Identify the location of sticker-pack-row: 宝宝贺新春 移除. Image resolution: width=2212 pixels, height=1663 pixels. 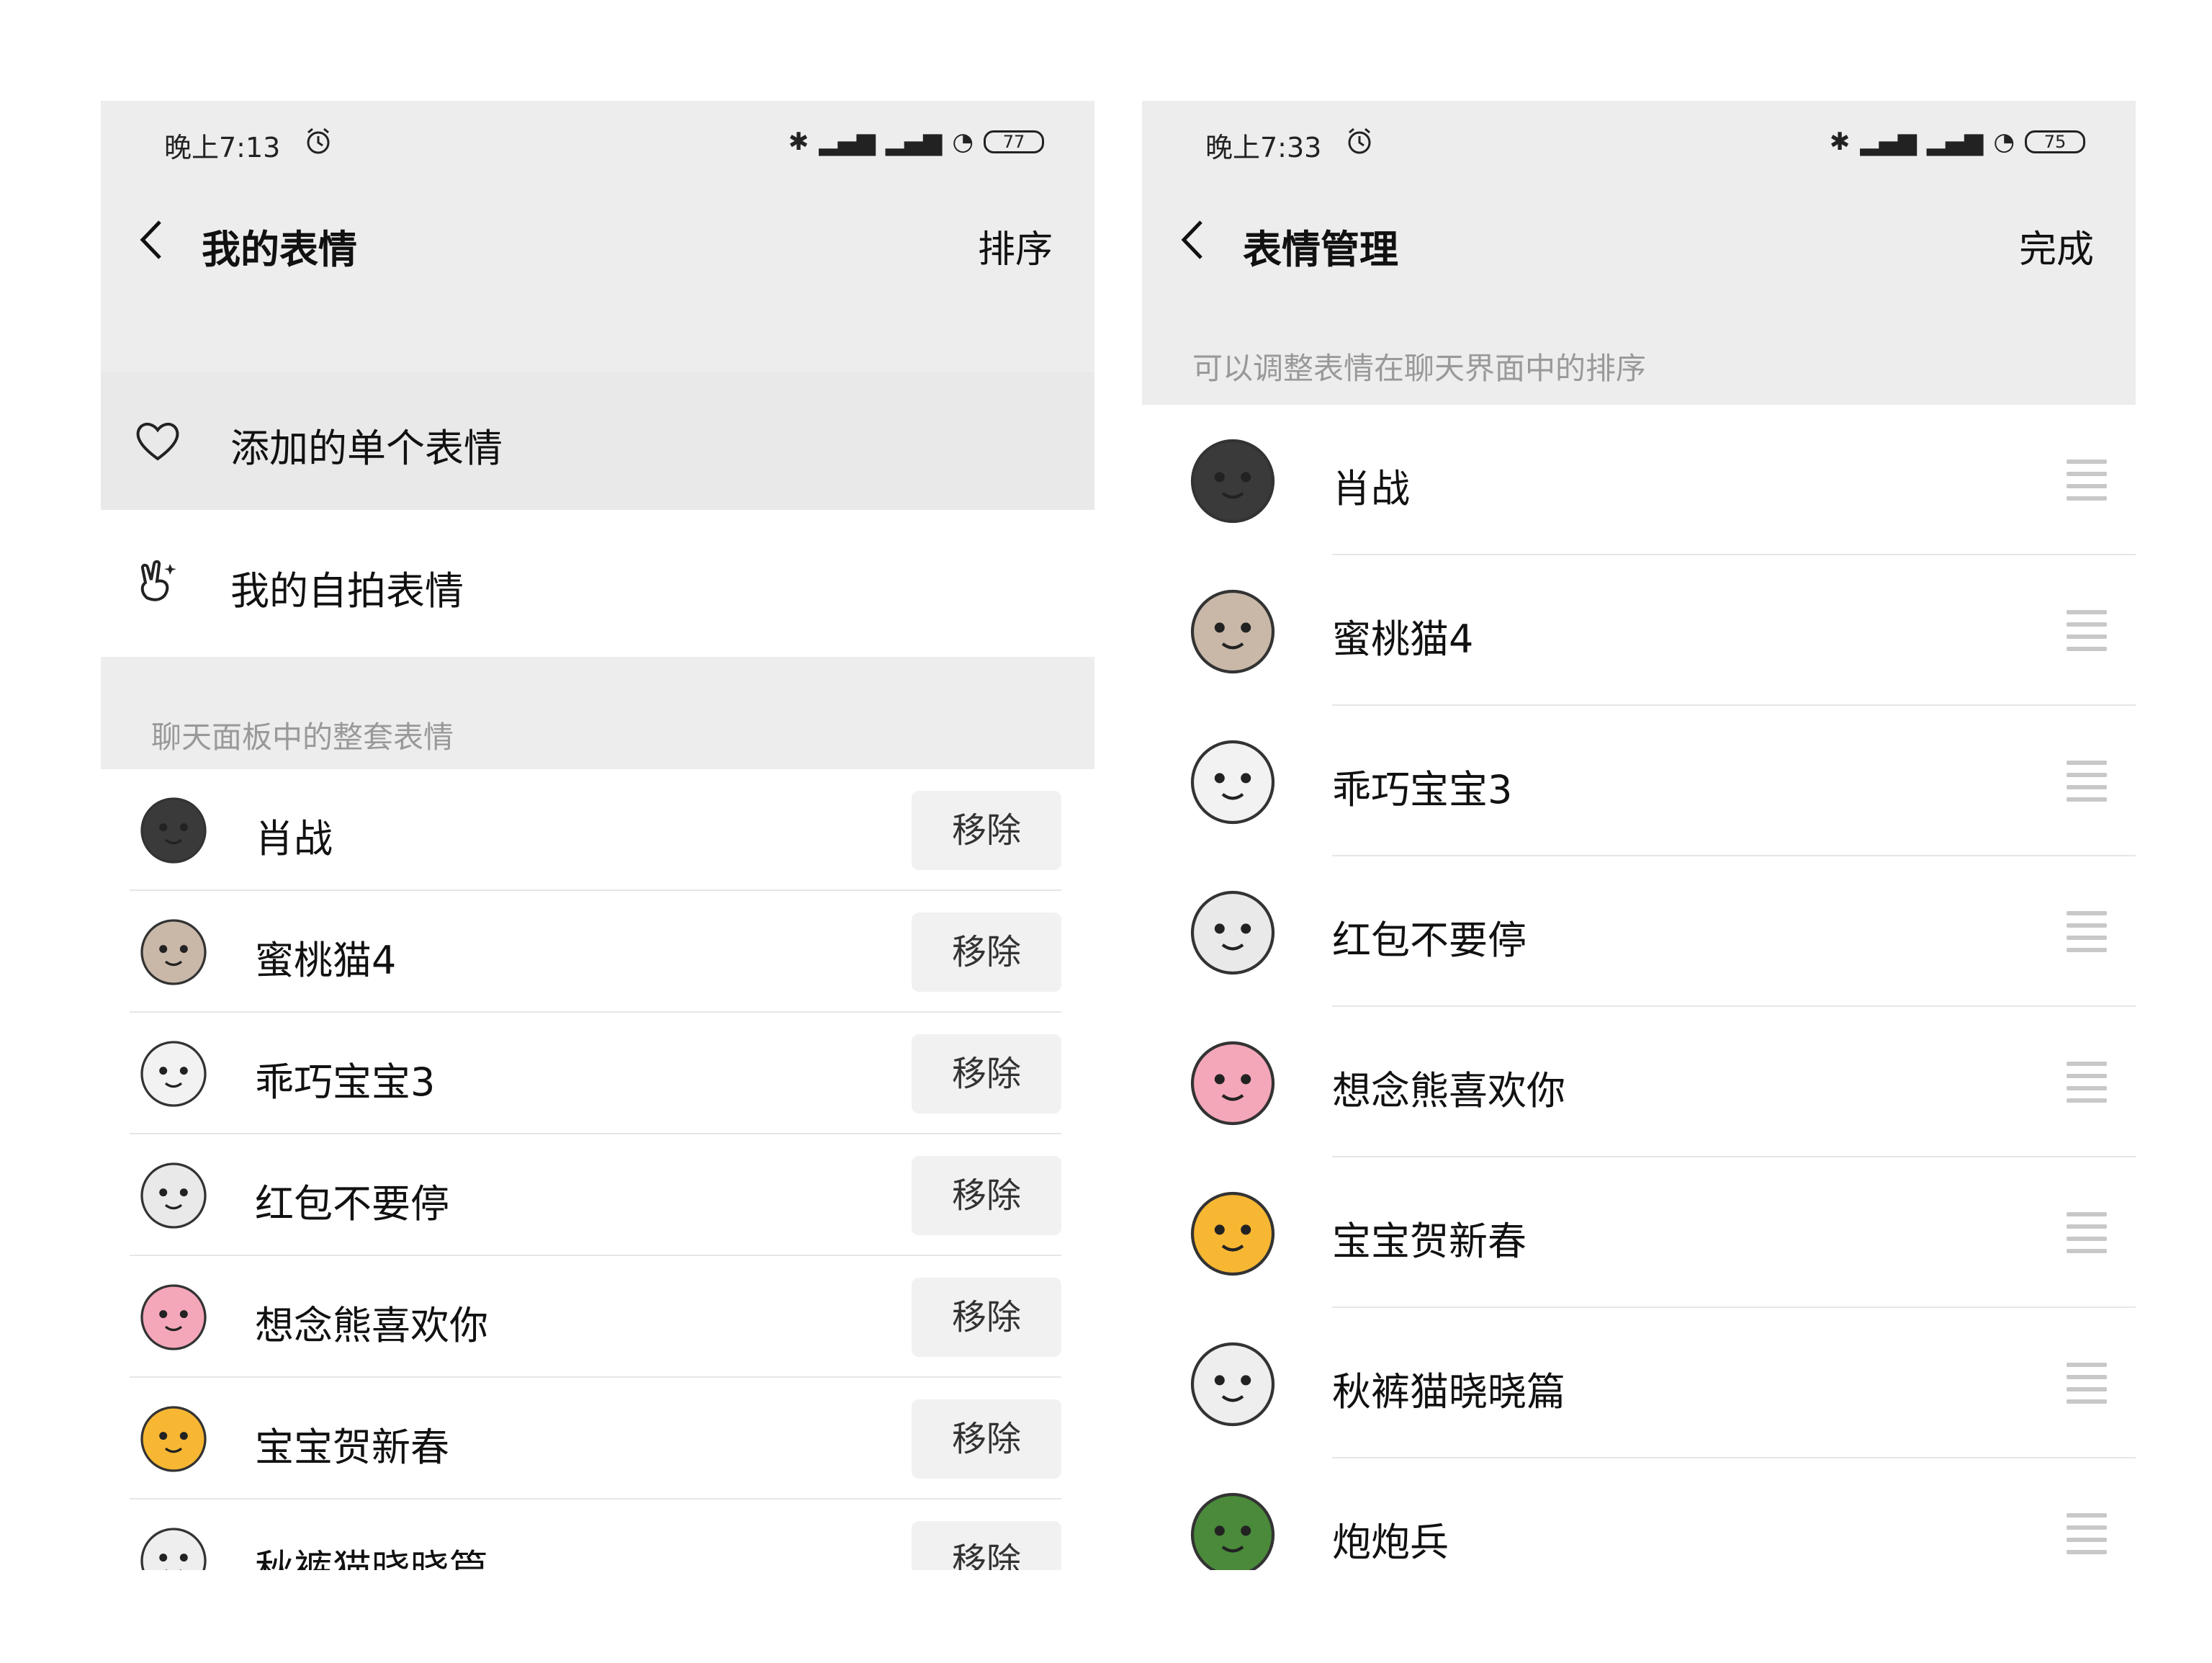
(597, 1439).